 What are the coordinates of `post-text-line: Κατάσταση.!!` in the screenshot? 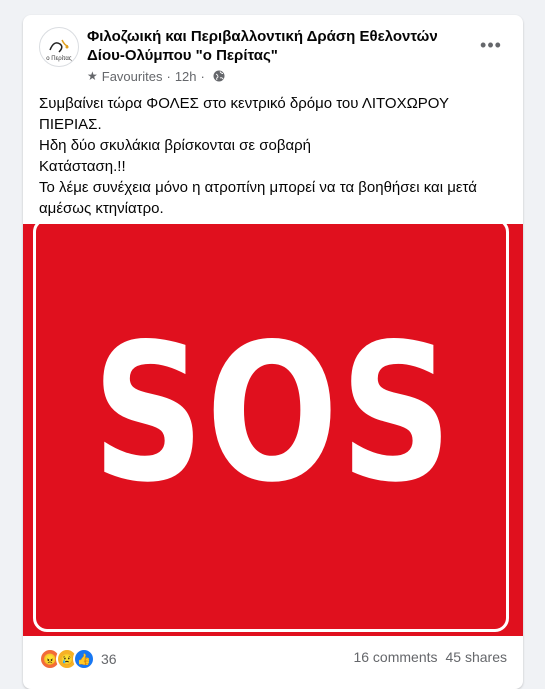 It's located at (82, 166).